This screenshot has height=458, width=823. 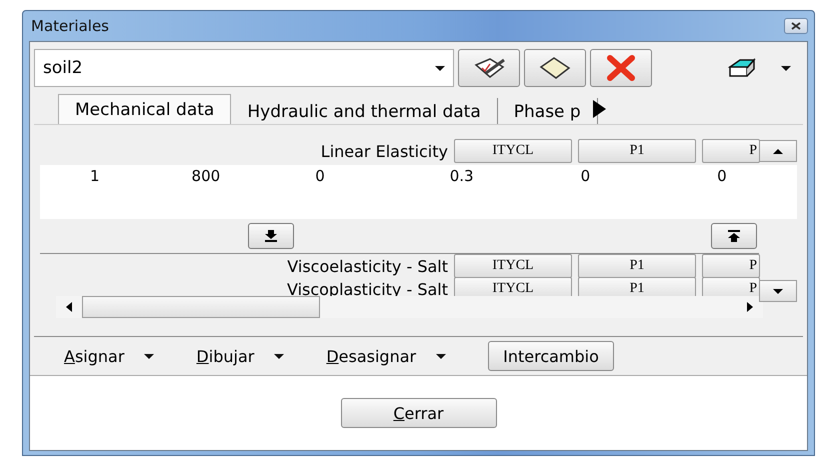 What do you see at coordinates (367, 289) in the screenshot?
I see `section-title: Viscoplasticity - Salt` at bounding box center [367, 289].